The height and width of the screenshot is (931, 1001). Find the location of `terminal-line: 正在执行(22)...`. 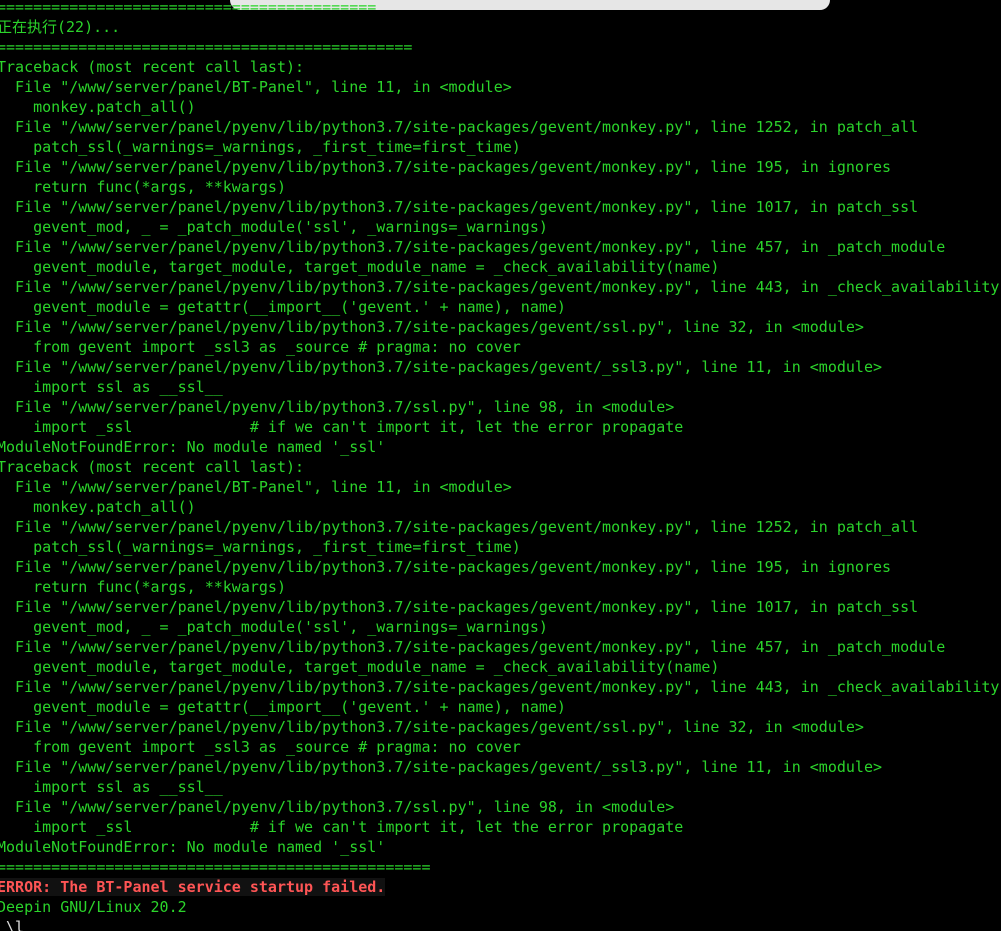

terminal-line: 正在执行(22)... is located at coordinates (60, 27).